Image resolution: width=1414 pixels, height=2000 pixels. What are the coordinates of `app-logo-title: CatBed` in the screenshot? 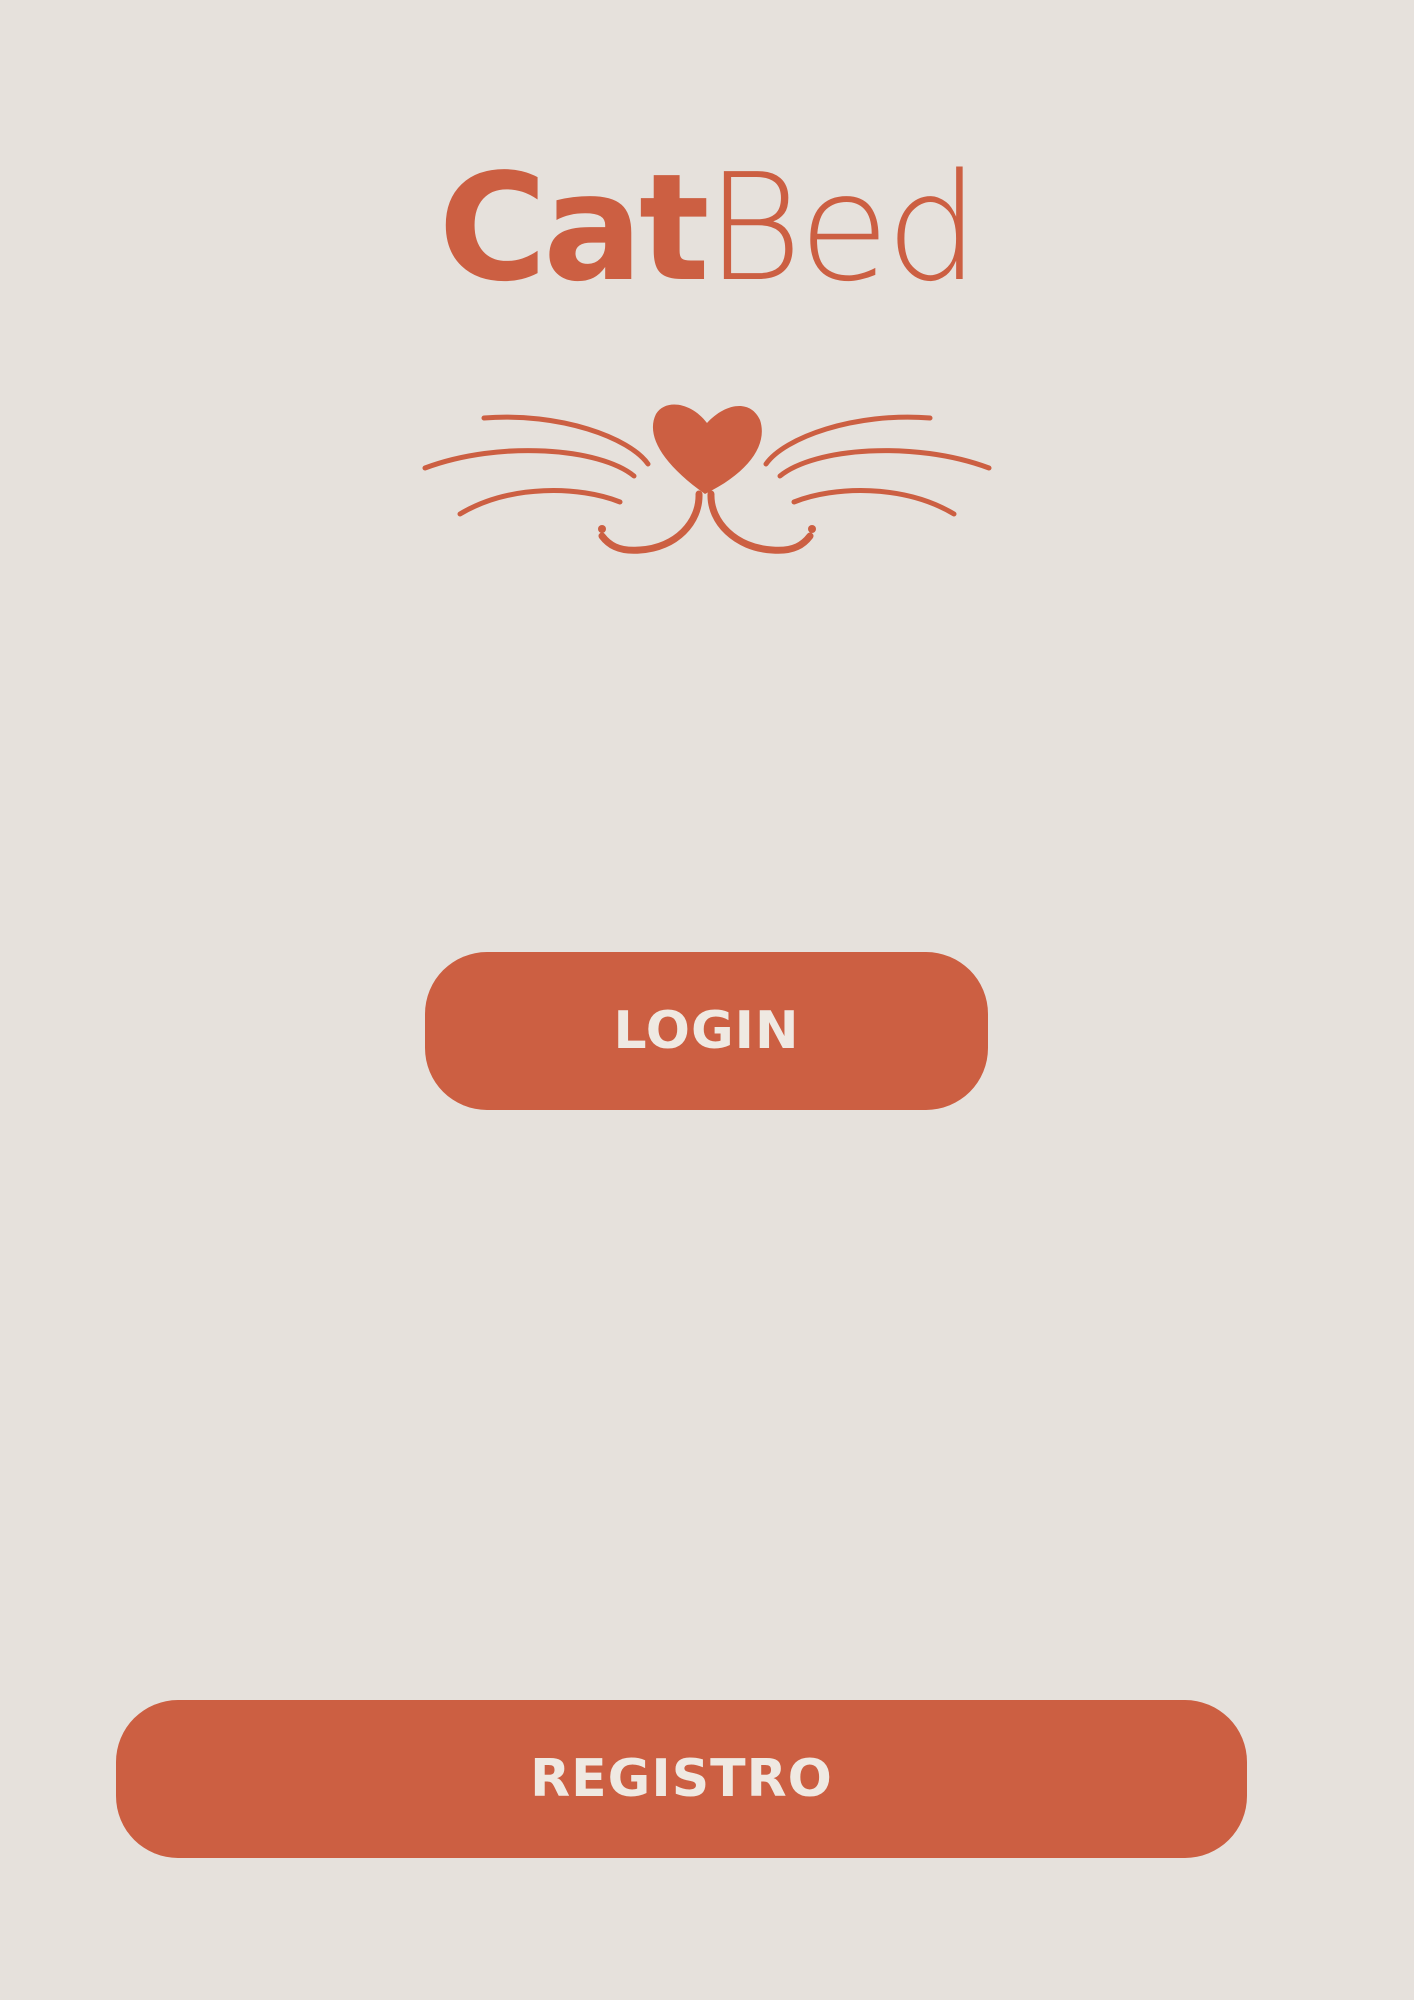 It's located at (707, 228).